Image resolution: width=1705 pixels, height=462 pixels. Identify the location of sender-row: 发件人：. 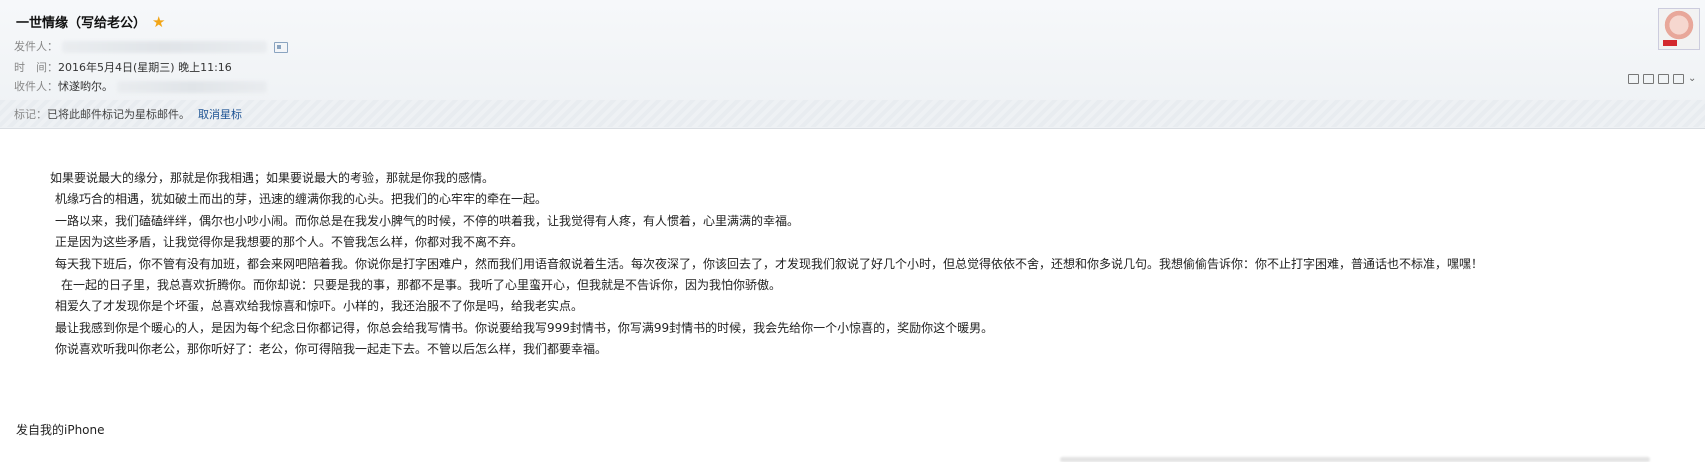
(151, 46).